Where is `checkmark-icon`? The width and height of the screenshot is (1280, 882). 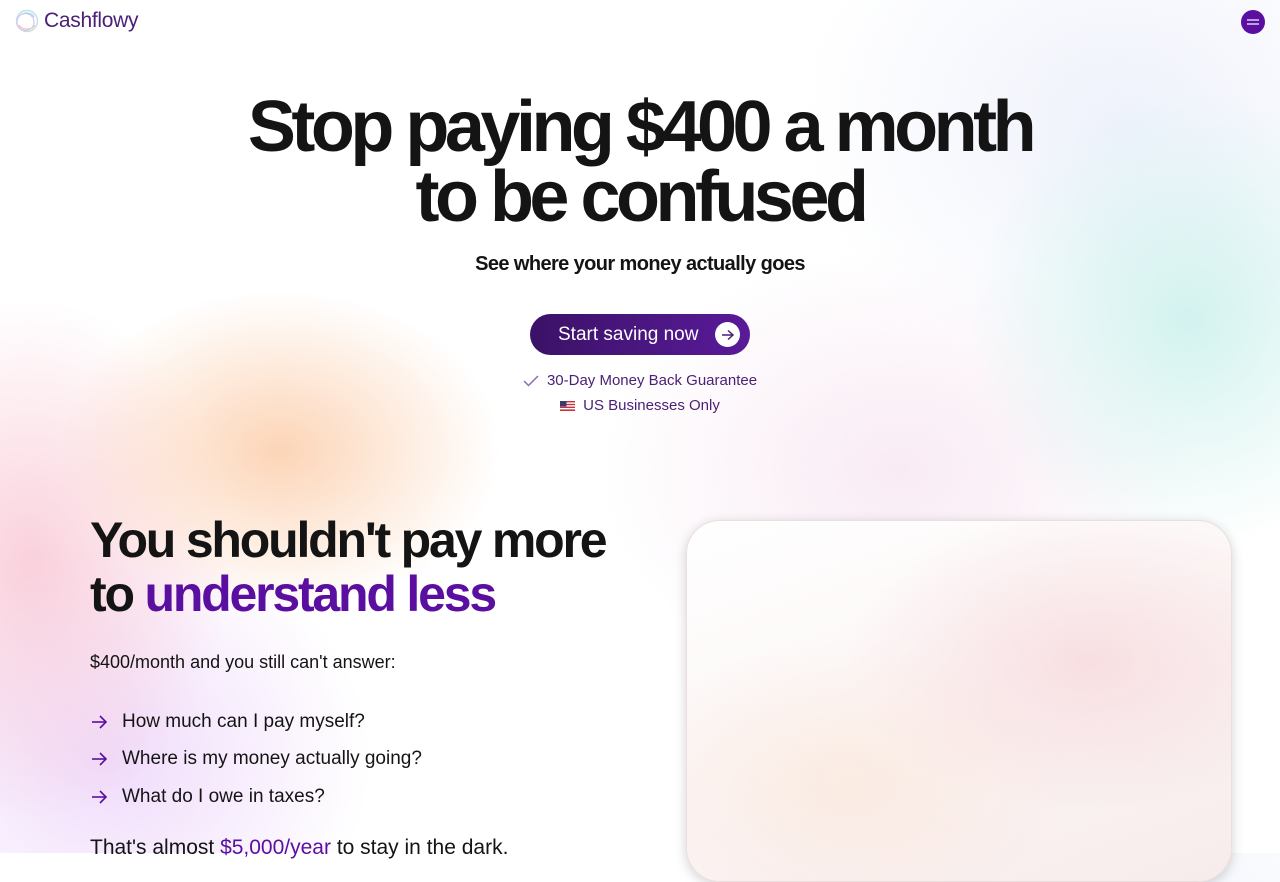
checkmark-icon is located at coordinates (531, 380).